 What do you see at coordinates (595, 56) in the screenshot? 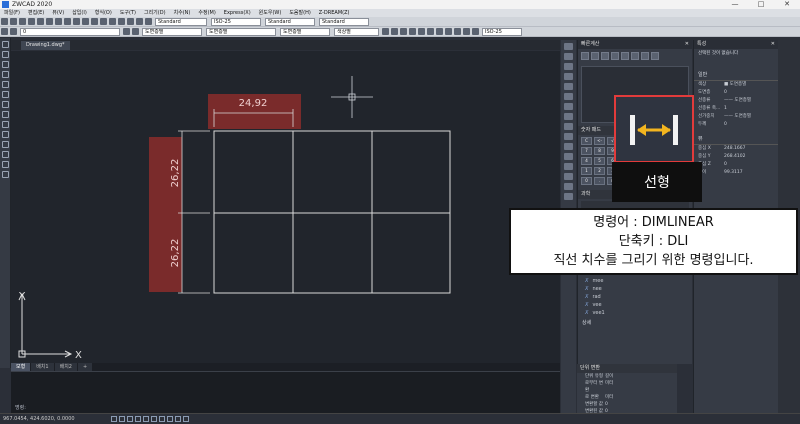
I see `history-icon` at bounding box center [595, 56].